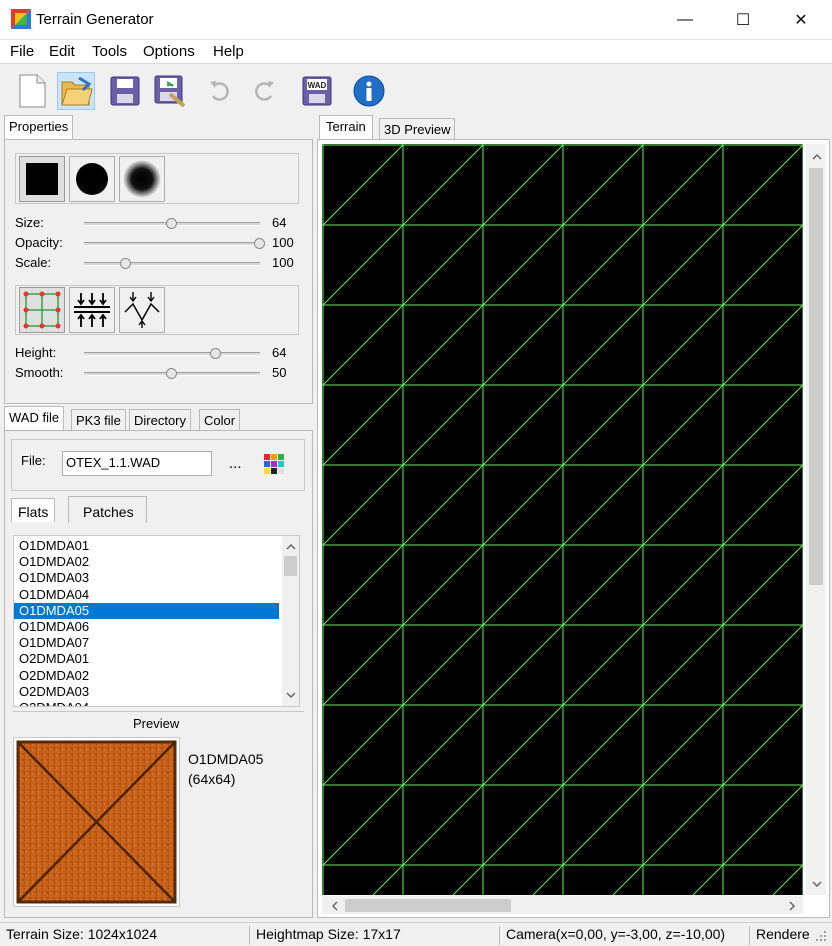 The image size is (832, 946). I want to click on soft-brush-button, so click(142, 179).